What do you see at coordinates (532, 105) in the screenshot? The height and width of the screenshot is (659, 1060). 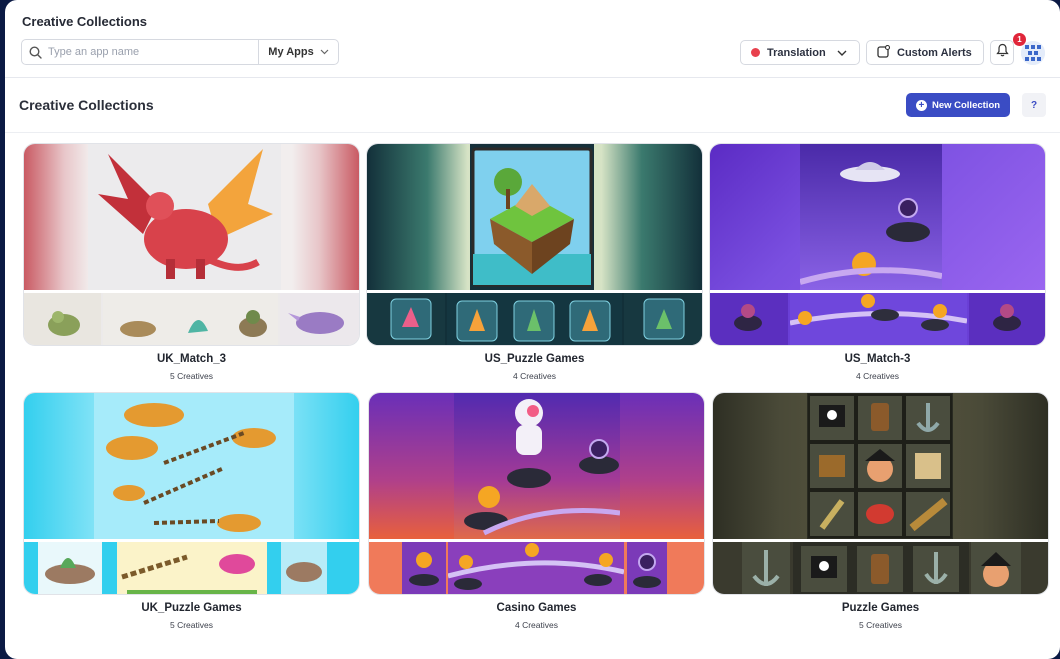 I see `page-header: Creative Collections + New Collection ?` at bounding box center [532, 105].